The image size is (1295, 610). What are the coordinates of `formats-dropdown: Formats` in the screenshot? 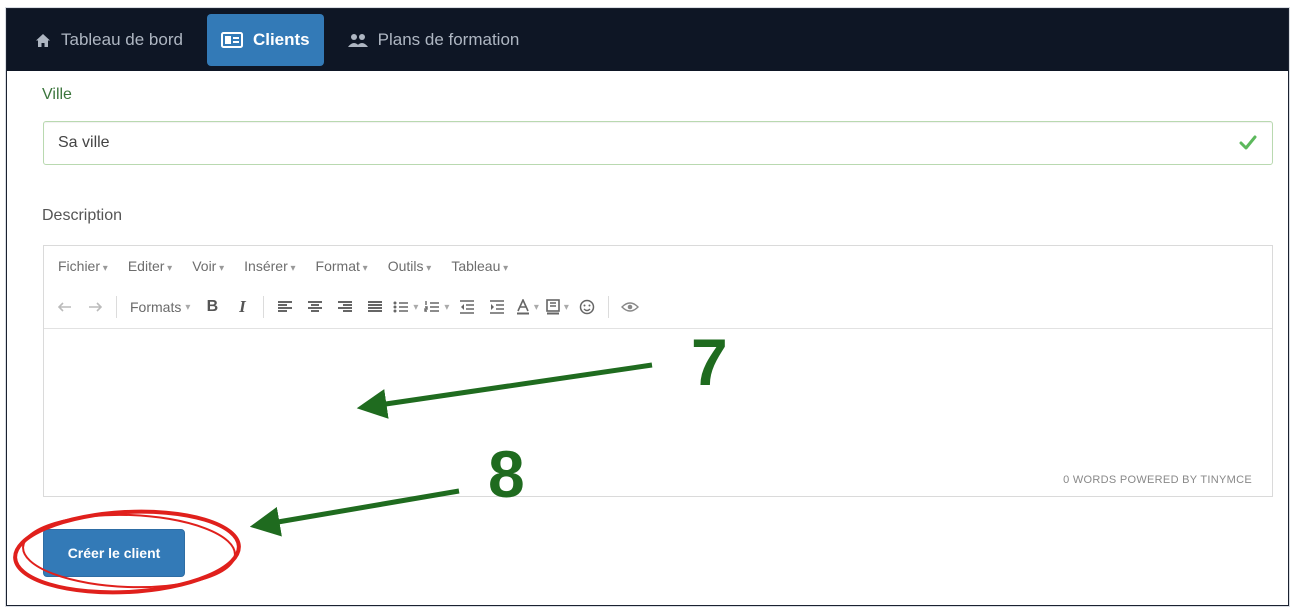 It's located at (160, 307).